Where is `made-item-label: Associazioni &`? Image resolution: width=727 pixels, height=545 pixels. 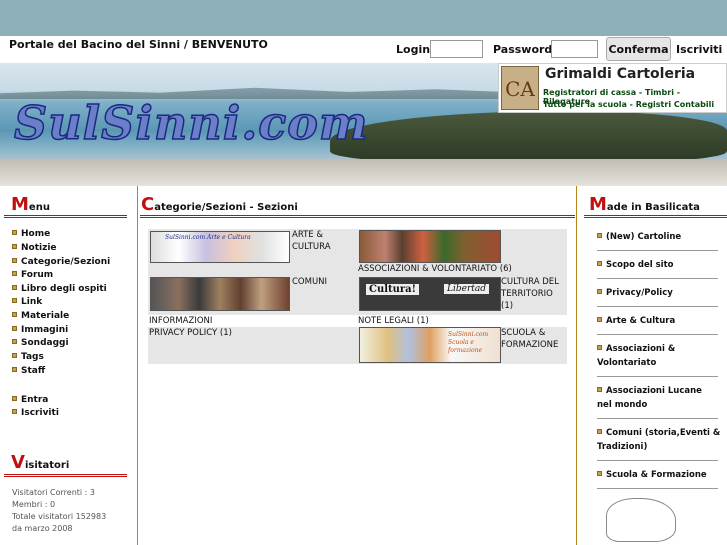
made-item-label: Associazioni & is located at coordinates (641, 349).